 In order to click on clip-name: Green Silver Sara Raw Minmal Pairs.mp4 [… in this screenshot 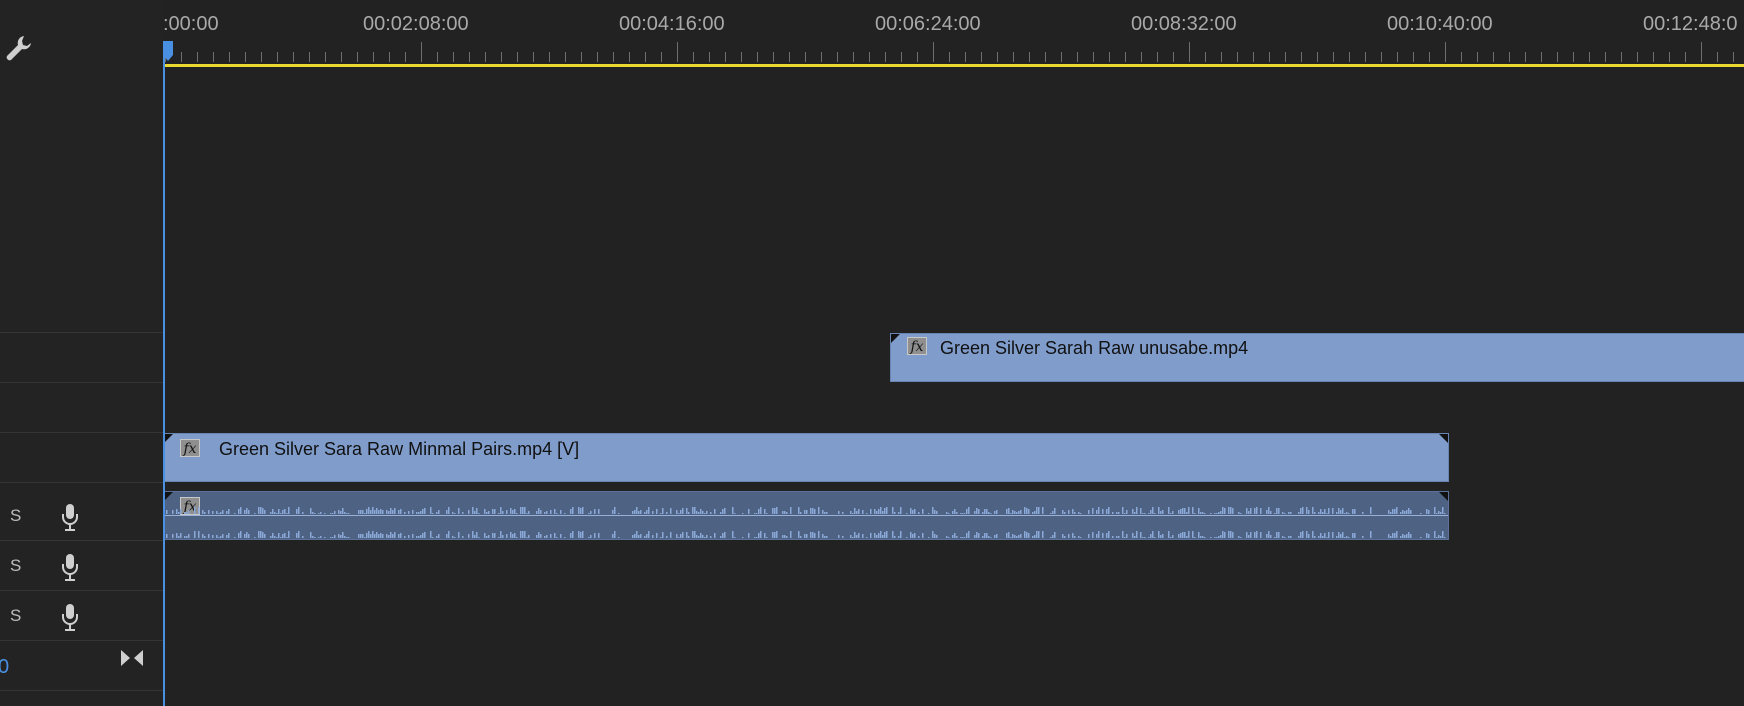, I will do `click(399, 449)`.